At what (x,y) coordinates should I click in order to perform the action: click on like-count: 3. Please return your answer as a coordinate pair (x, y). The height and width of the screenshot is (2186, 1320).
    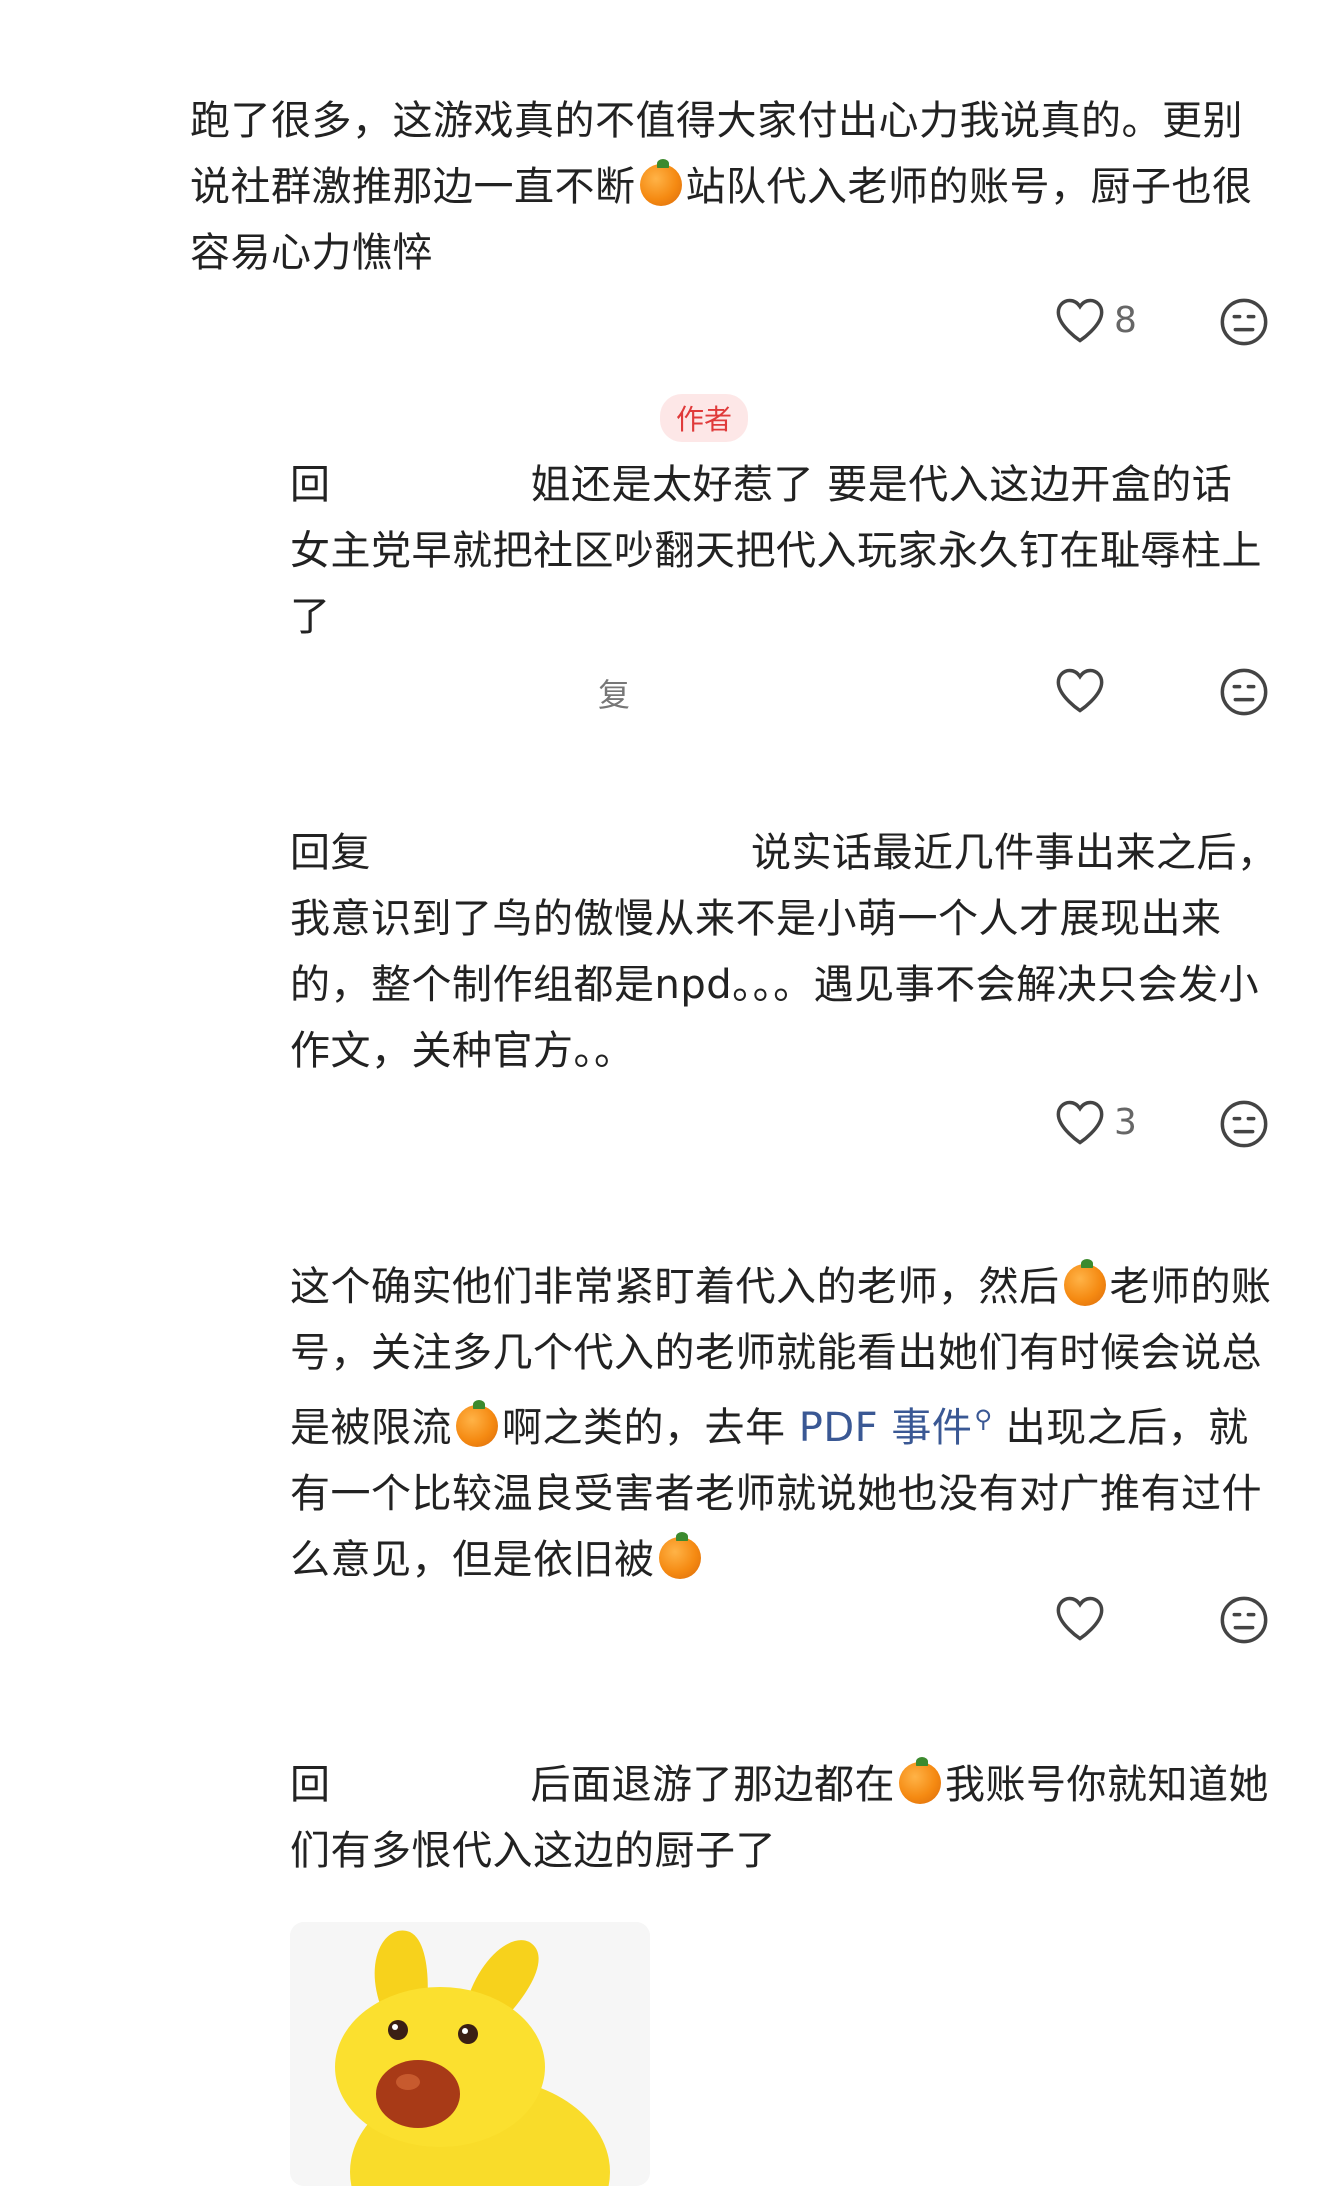
    Looking at the image, I should click on (1125, 1122).